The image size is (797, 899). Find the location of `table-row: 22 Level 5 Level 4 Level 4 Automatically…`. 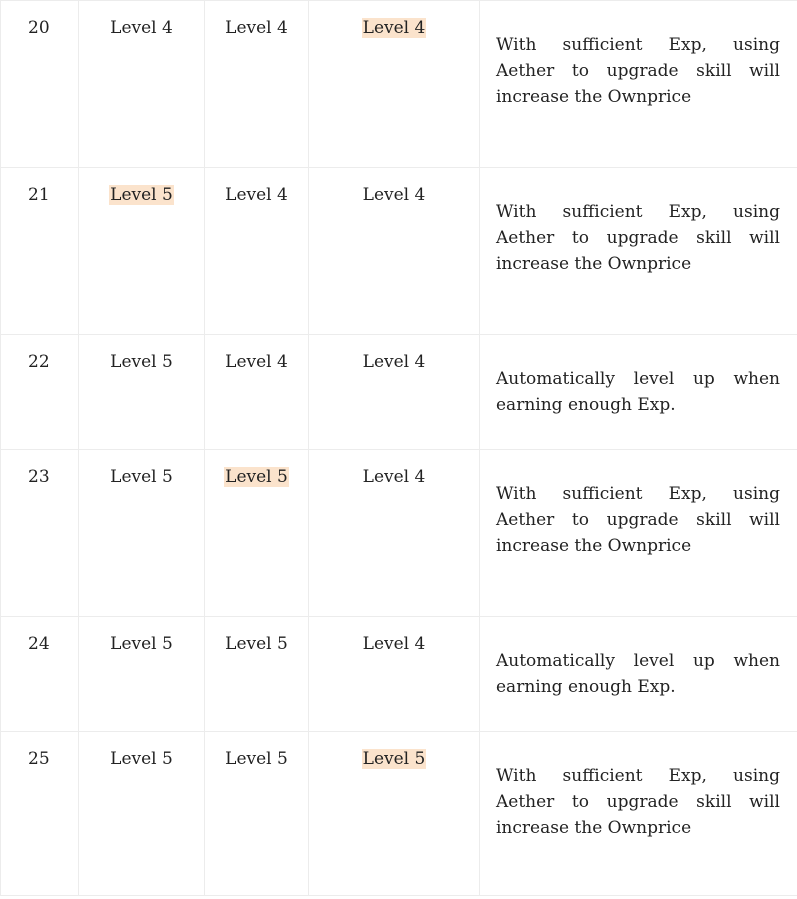

table-row: 22 Level 5 Level 4 Level 4 Automatically… is located at coordinates (398, 392).